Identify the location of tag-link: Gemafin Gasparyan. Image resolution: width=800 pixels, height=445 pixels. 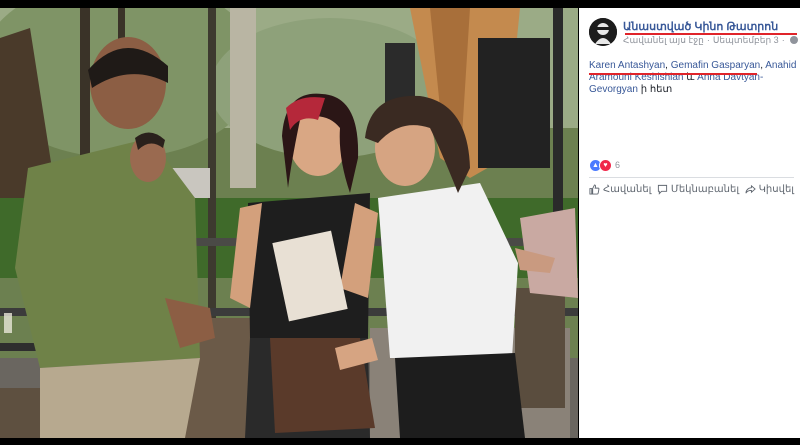
(716, 65).